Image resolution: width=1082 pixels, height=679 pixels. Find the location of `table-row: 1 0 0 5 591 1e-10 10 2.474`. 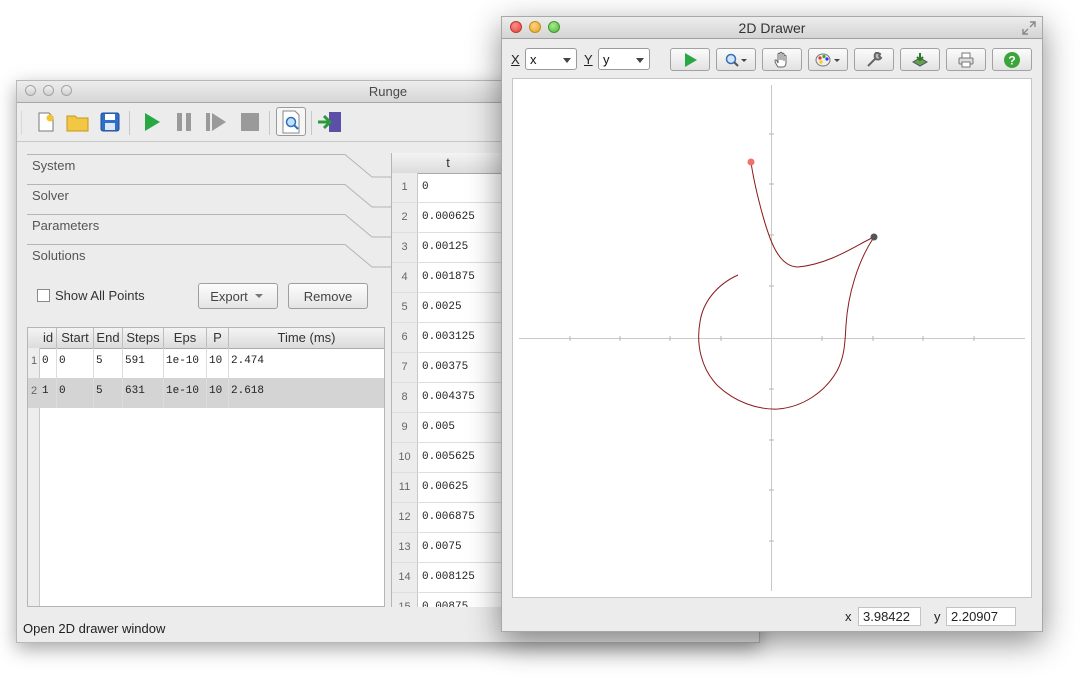

table-row: 1 0 0 5 591 1e-10 10 2.474 is located at coordinates (206, 363).